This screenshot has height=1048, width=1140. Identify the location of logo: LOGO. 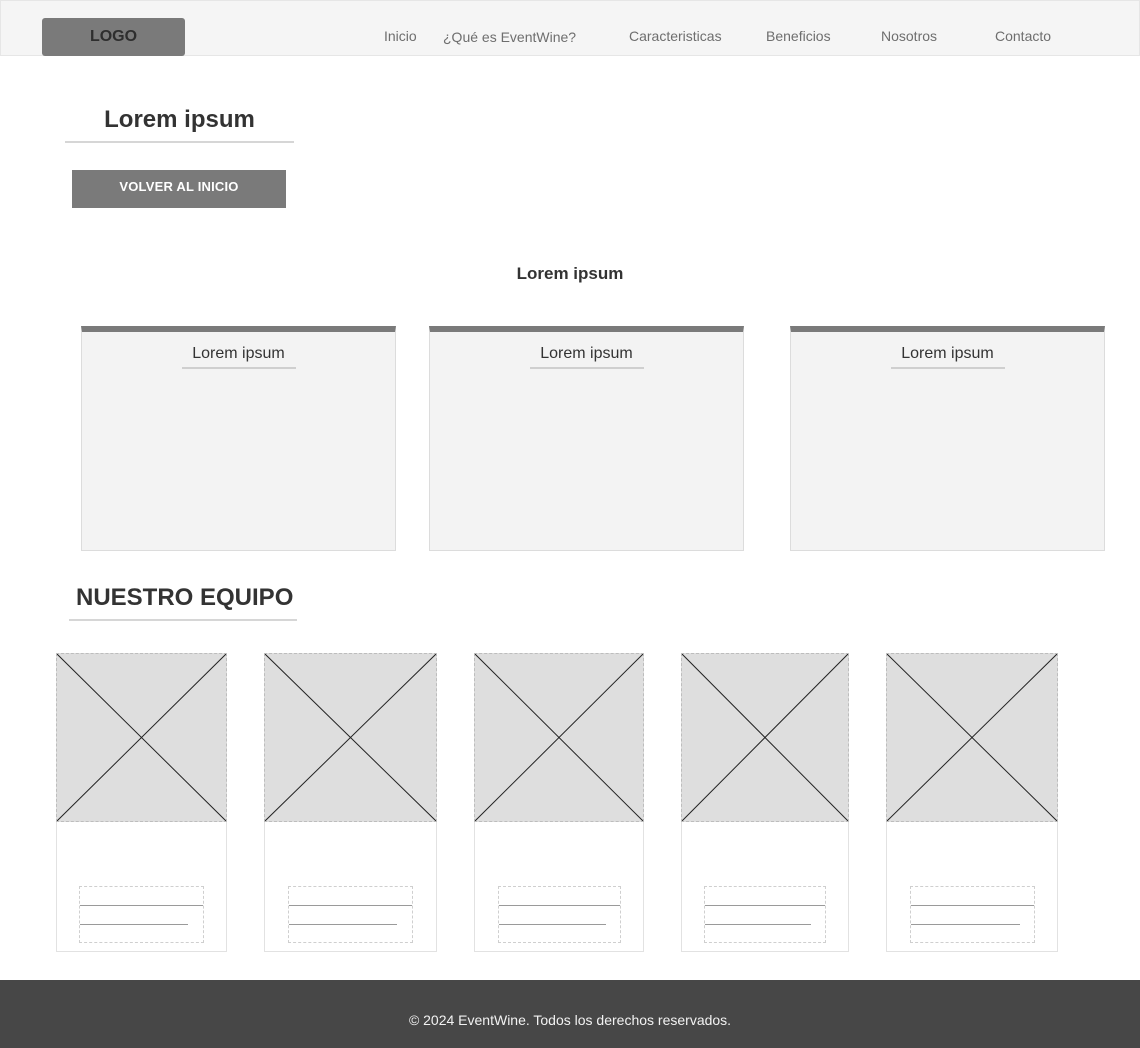
(113, 37).